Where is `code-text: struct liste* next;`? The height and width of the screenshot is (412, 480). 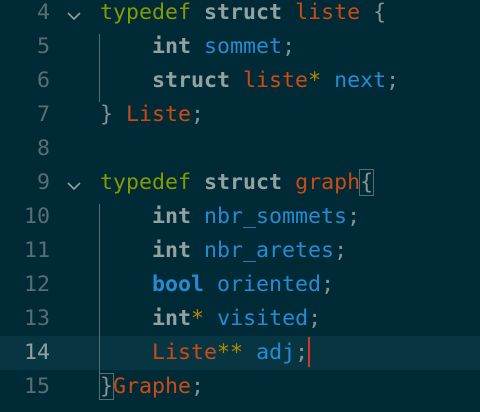 code-text: struct liste* next; is located at coordinates (249, 81).